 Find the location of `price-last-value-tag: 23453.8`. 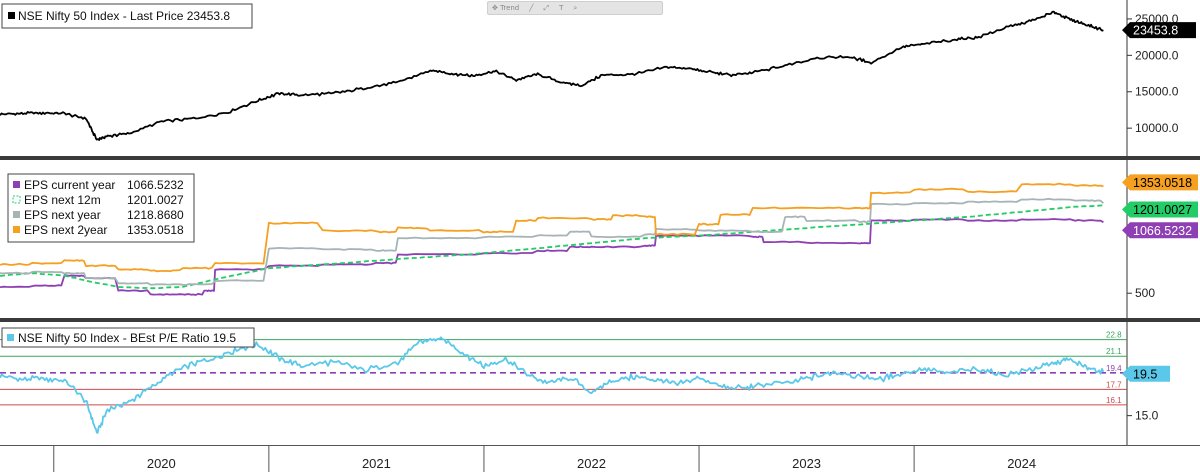

price-last-value-tag: 23453.8 is located at coordinates (1159, 30).